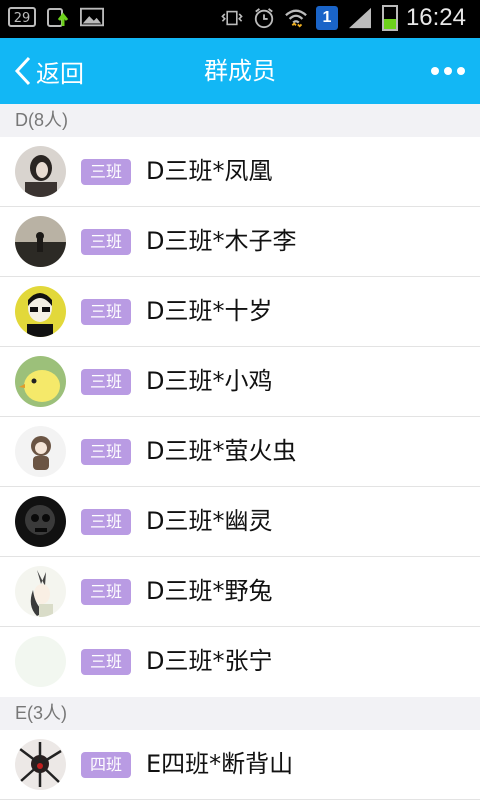 This screenshot has width=480, height=800. I want to click on more-options-button, so click(448, 71).